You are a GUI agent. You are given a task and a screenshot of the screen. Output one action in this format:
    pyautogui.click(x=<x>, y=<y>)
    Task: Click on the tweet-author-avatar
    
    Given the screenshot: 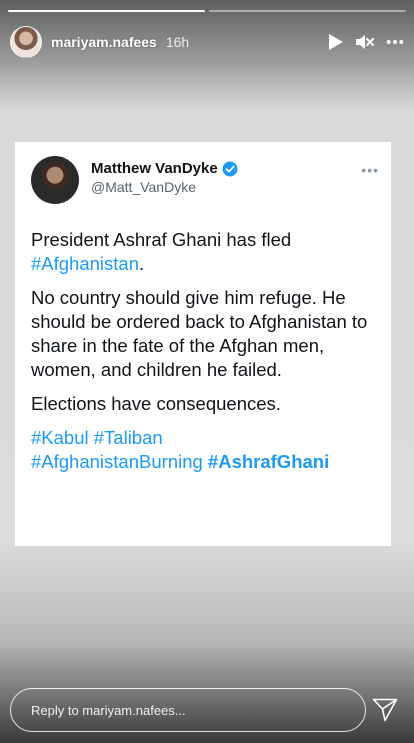 What is the action you would take?
    pyautogui.click(x=55, y=180)
    